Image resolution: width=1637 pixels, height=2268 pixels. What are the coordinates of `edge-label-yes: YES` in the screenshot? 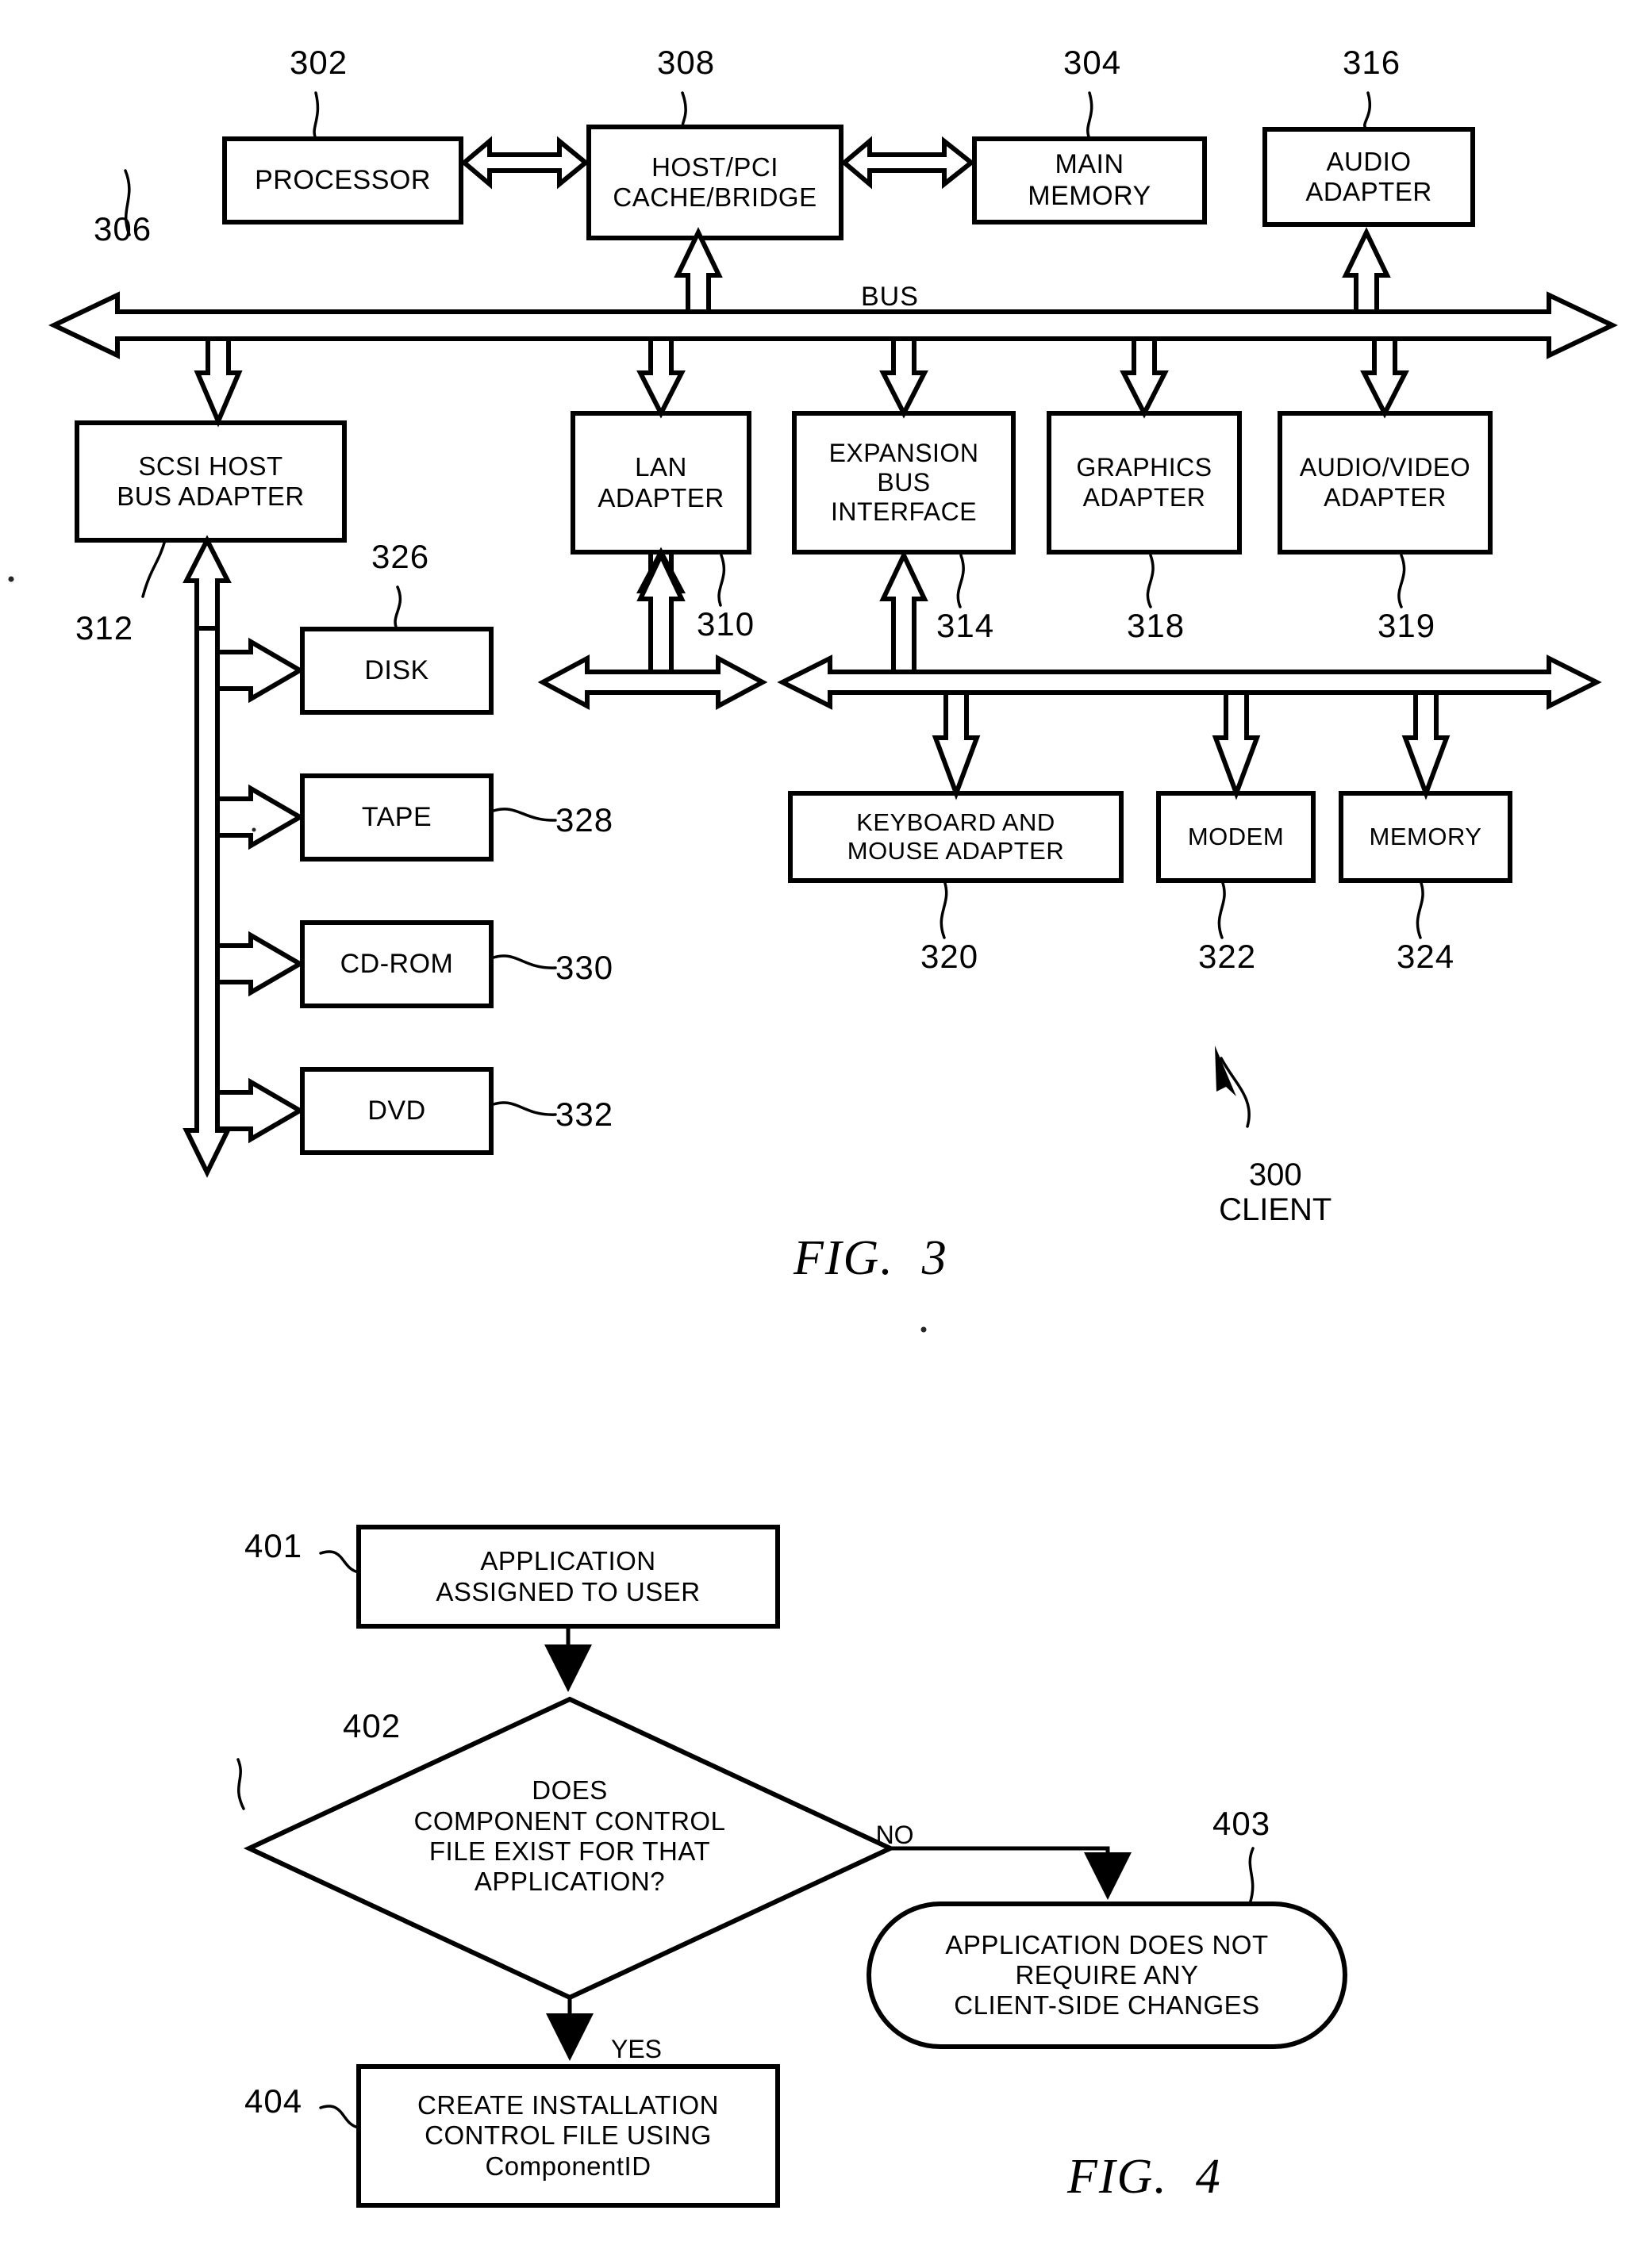 It's located at (636, 2049).